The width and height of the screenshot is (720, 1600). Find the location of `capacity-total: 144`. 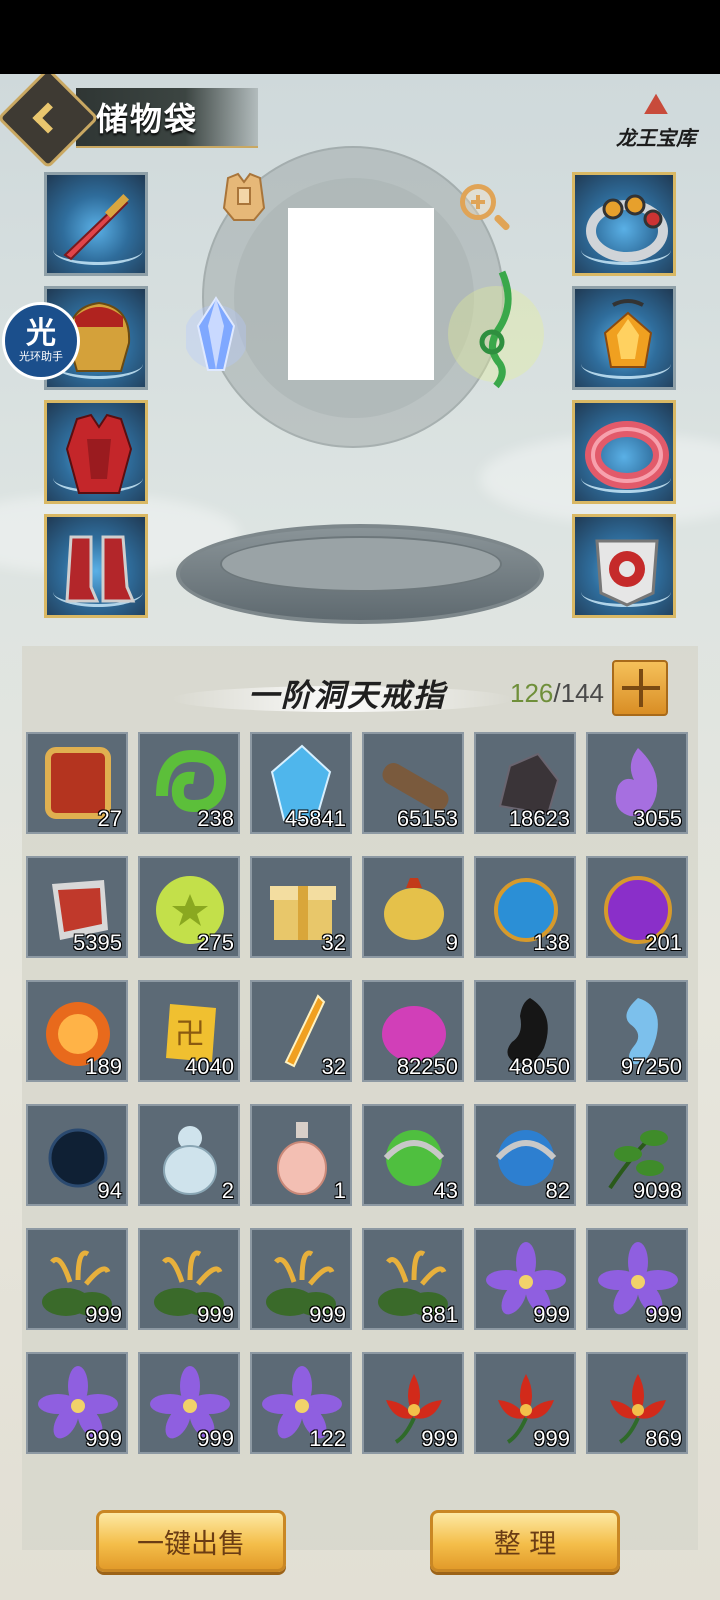

capacity-total: 144 is located at coordinates (582, 693).